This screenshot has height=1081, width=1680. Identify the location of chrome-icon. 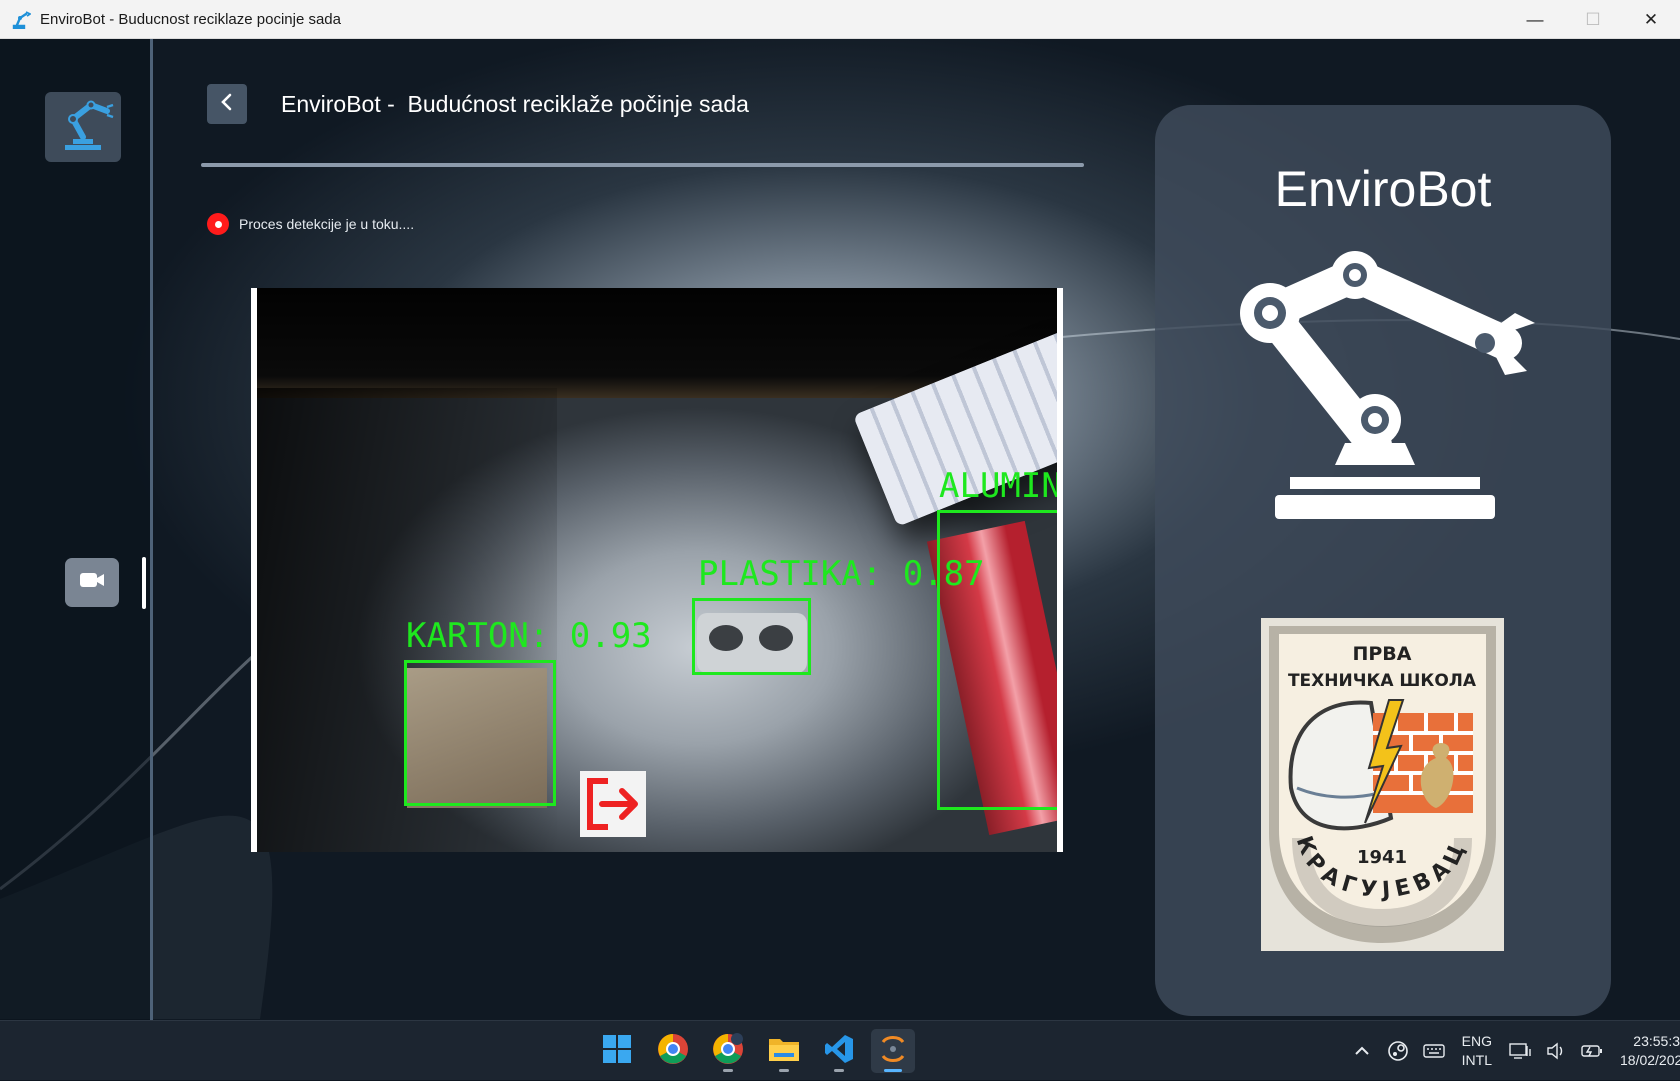
(673, 1051).